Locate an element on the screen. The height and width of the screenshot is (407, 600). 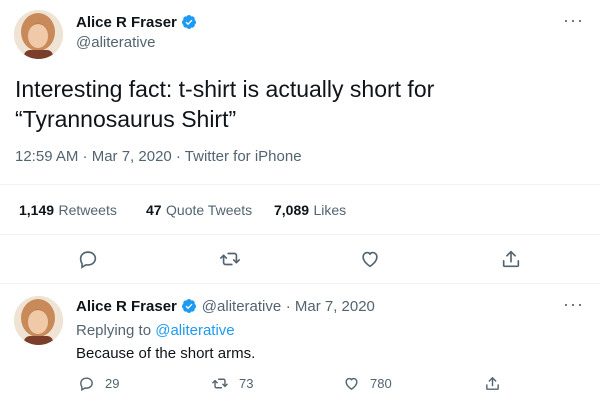
replying-to: Replying to @aliterative is located at coordinates (155, 330).